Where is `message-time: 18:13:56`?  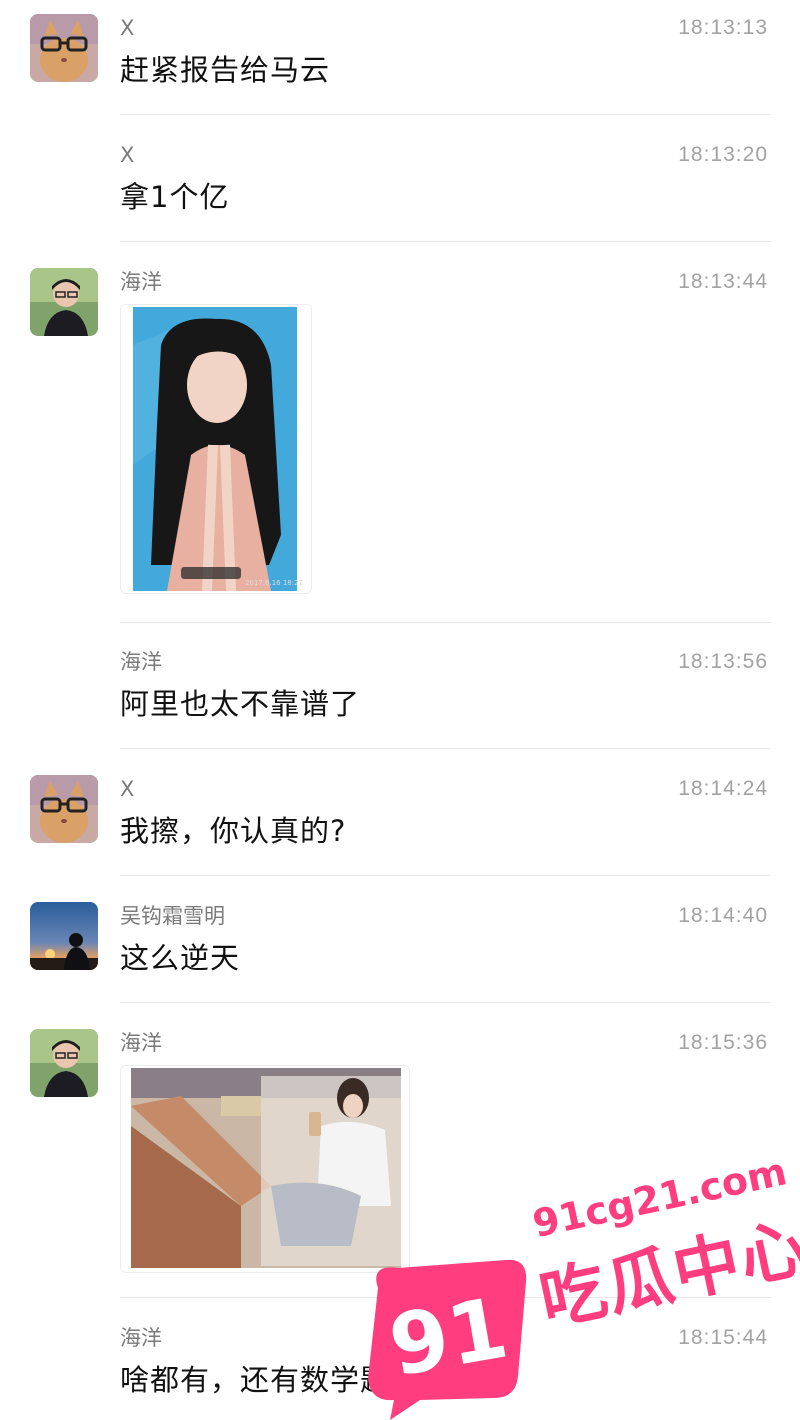
message-time: 18:13:56 is located at coordinates (723, 661).